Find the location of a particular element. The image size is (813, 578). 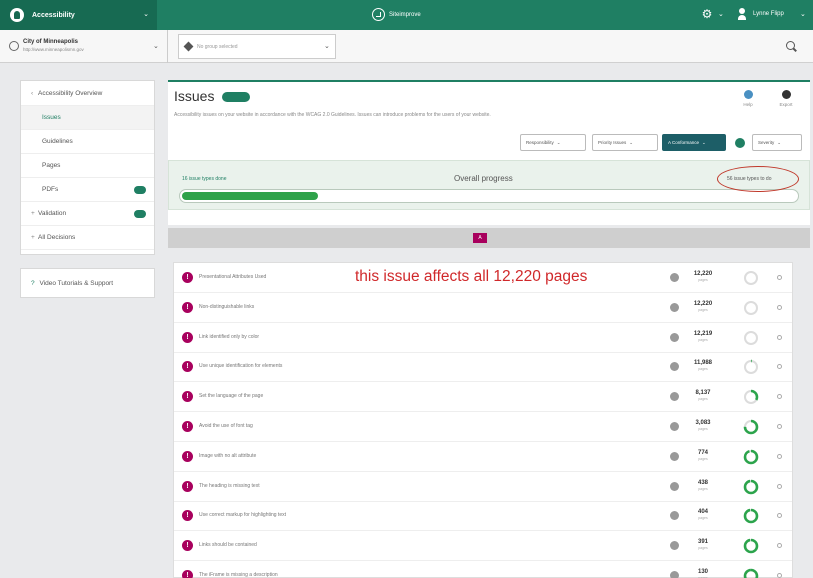

sidebar-item: ‹ Accessibility Overview is located at coordinates (87, 94).